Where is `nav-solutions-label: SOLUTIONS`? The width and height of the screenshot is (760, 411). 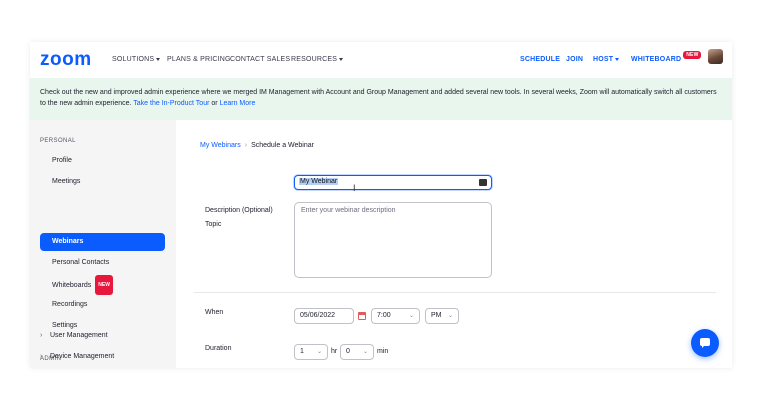
nav-solutions-label: SOLUTIONS is located at coordinates (133, 59).